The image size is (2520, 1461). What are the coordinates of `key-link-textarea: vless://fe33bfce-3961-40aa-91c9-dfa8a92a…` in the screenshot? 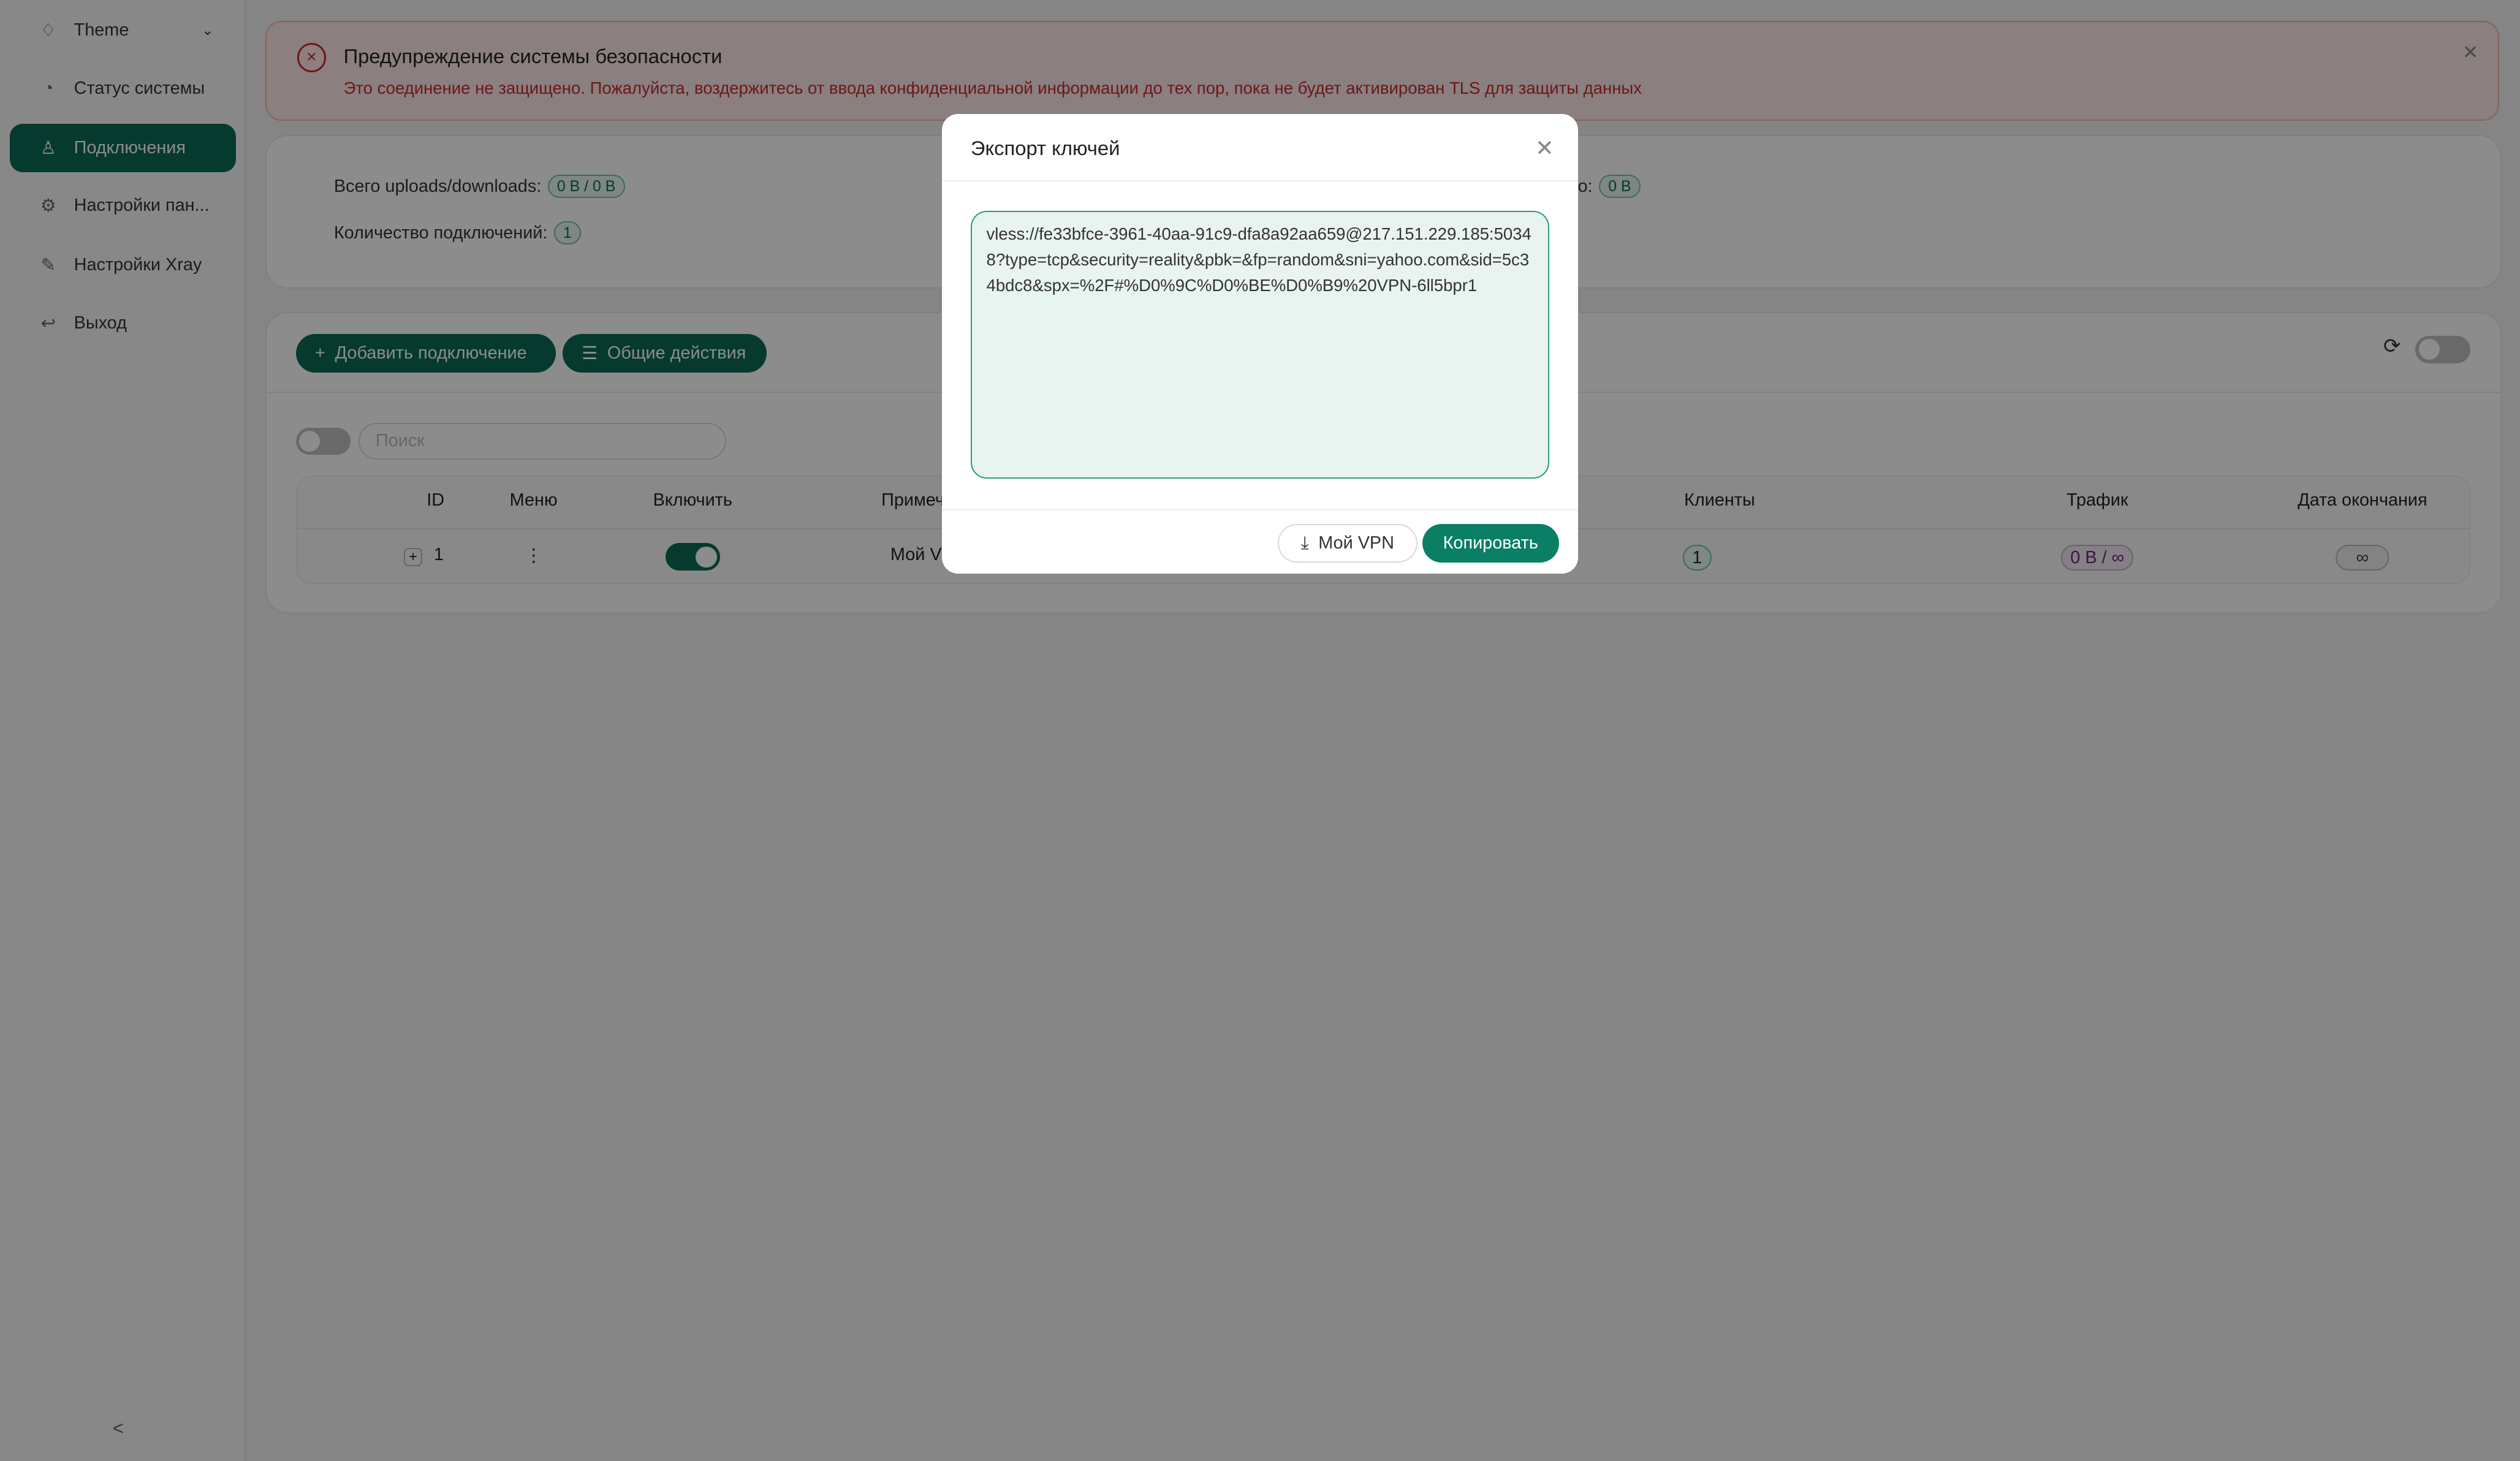 It's located at (1260, 344).